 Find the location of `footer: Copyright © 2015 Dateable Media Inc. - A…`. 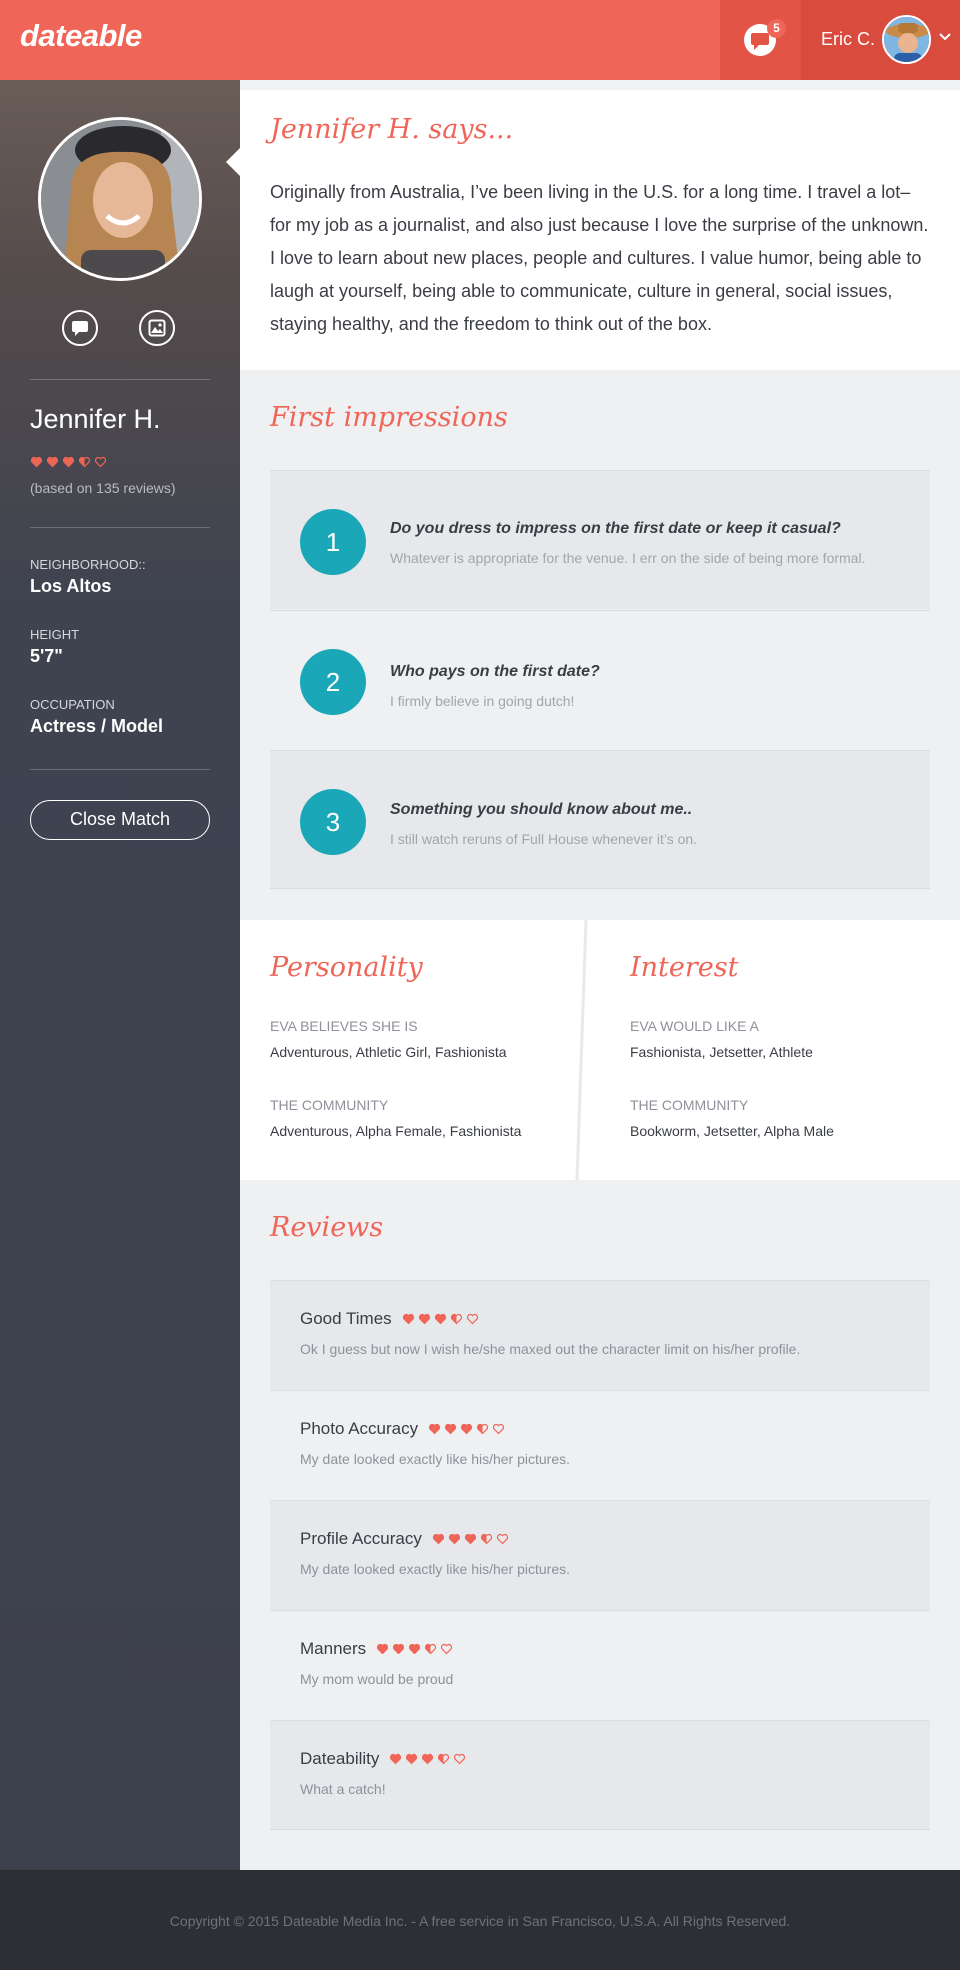

footer: Copyright © 2015 Dateable Media Inc. - A… is located at coordinates (480, 1920).